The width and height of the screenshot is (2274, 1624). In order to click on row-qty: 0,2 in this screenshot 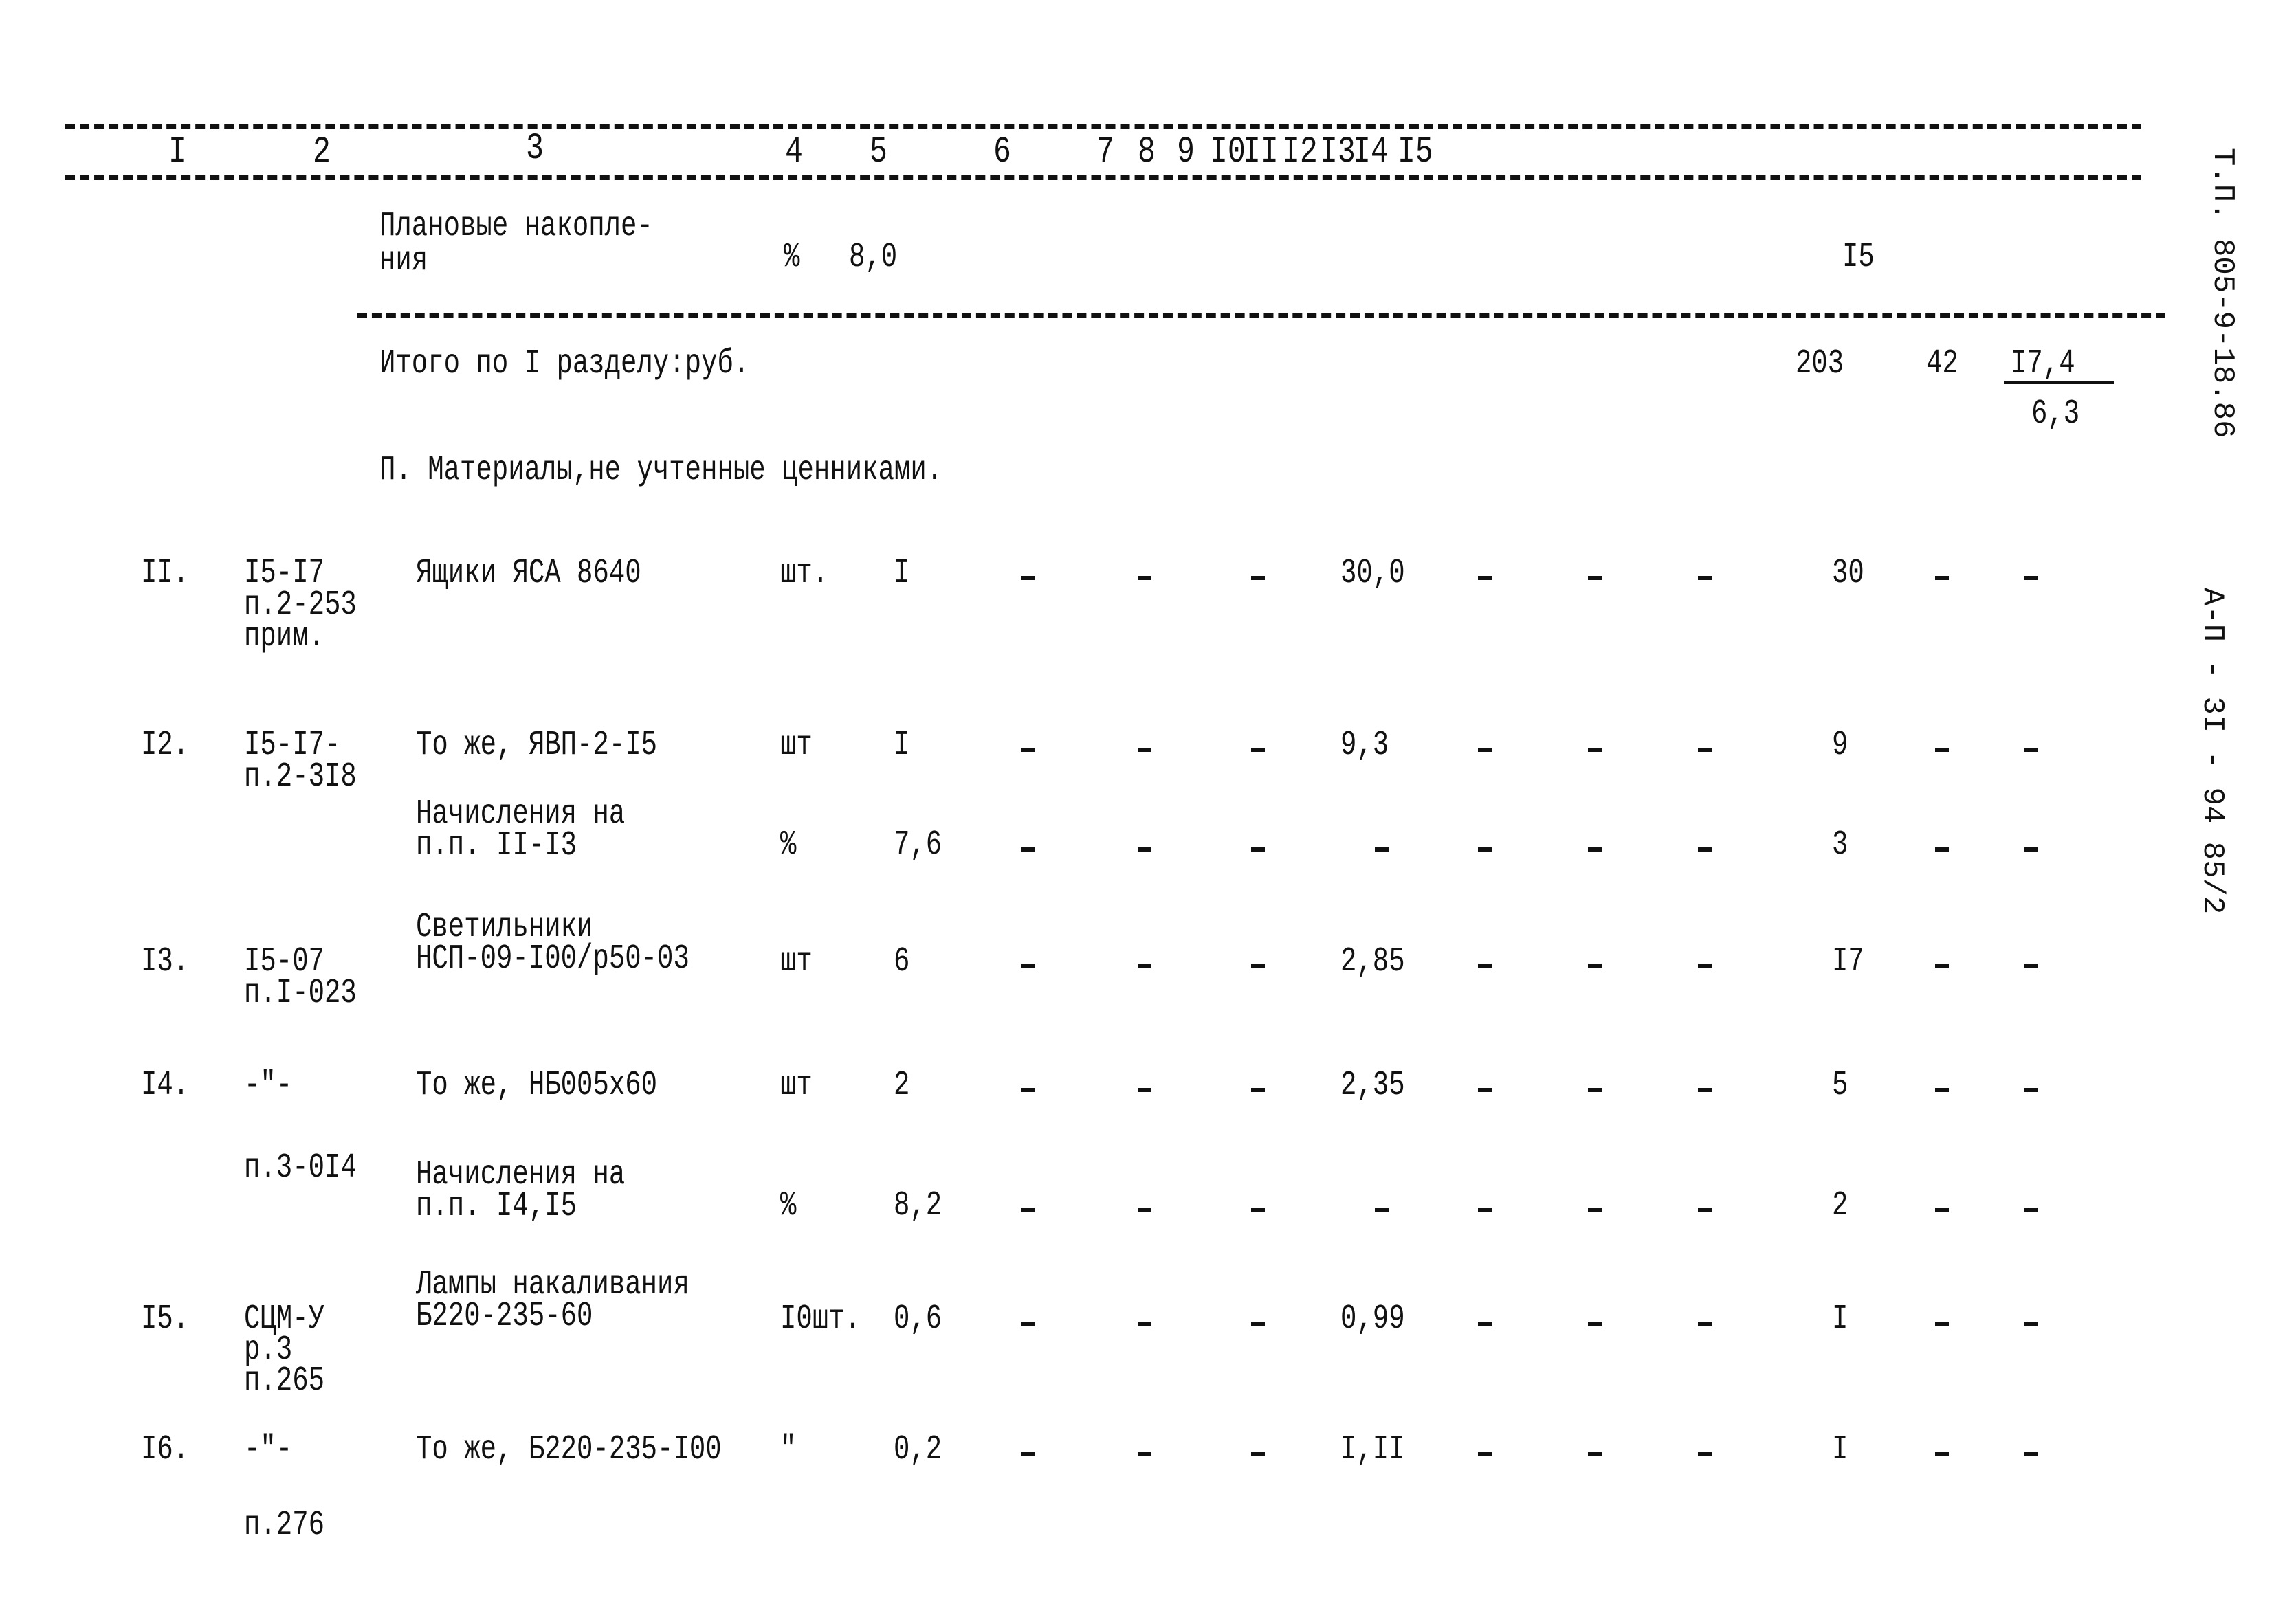, I will do `click(918, 1449)`.